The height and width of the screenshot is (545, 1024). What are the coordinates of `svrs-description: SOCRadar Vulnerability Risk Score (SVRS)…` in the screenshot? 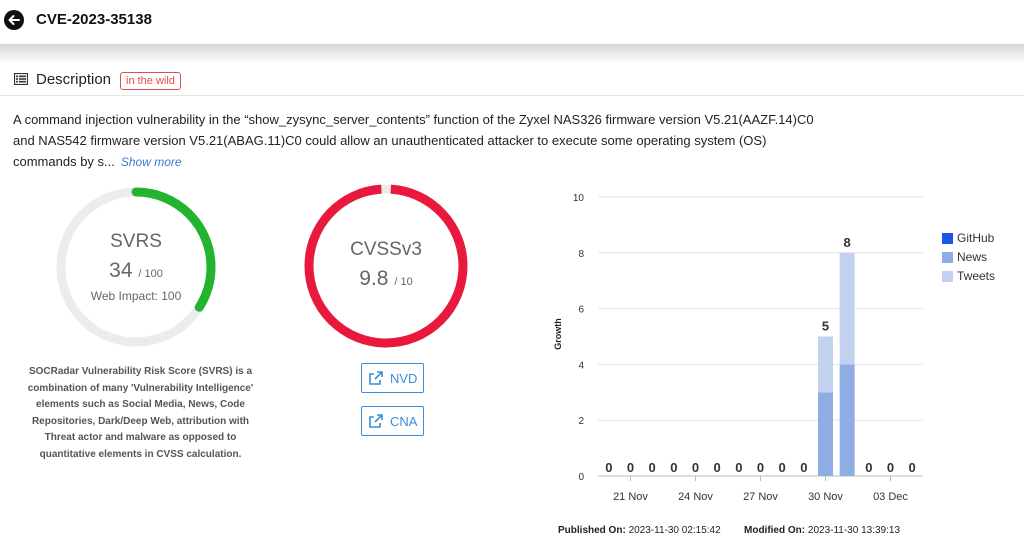 It's located at (140, 413).